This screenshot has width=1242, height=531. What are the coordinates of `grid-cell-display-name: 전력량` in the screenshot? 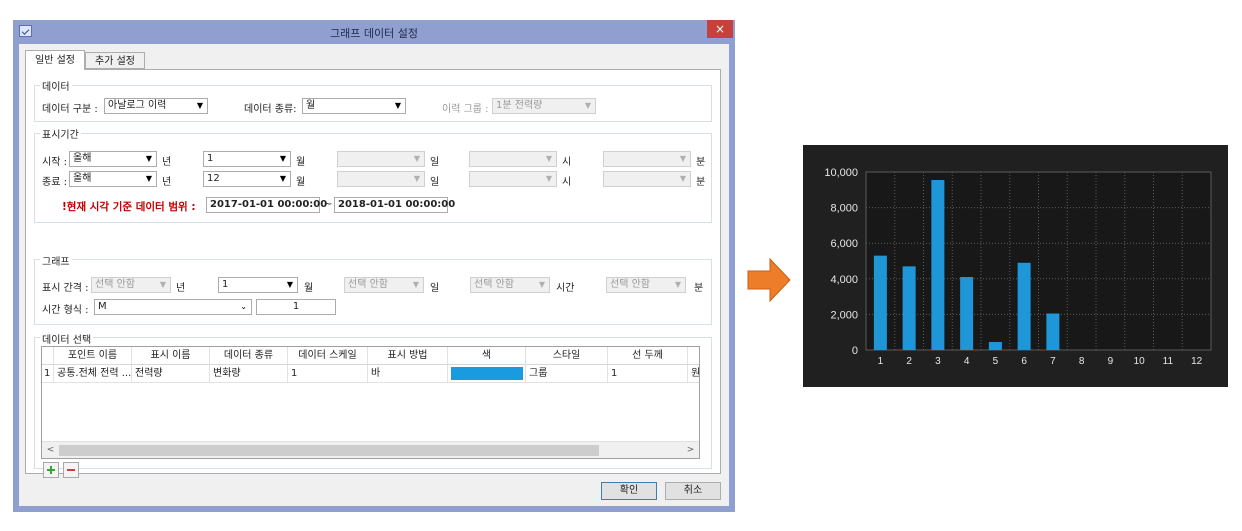 It's located at (171, 374).